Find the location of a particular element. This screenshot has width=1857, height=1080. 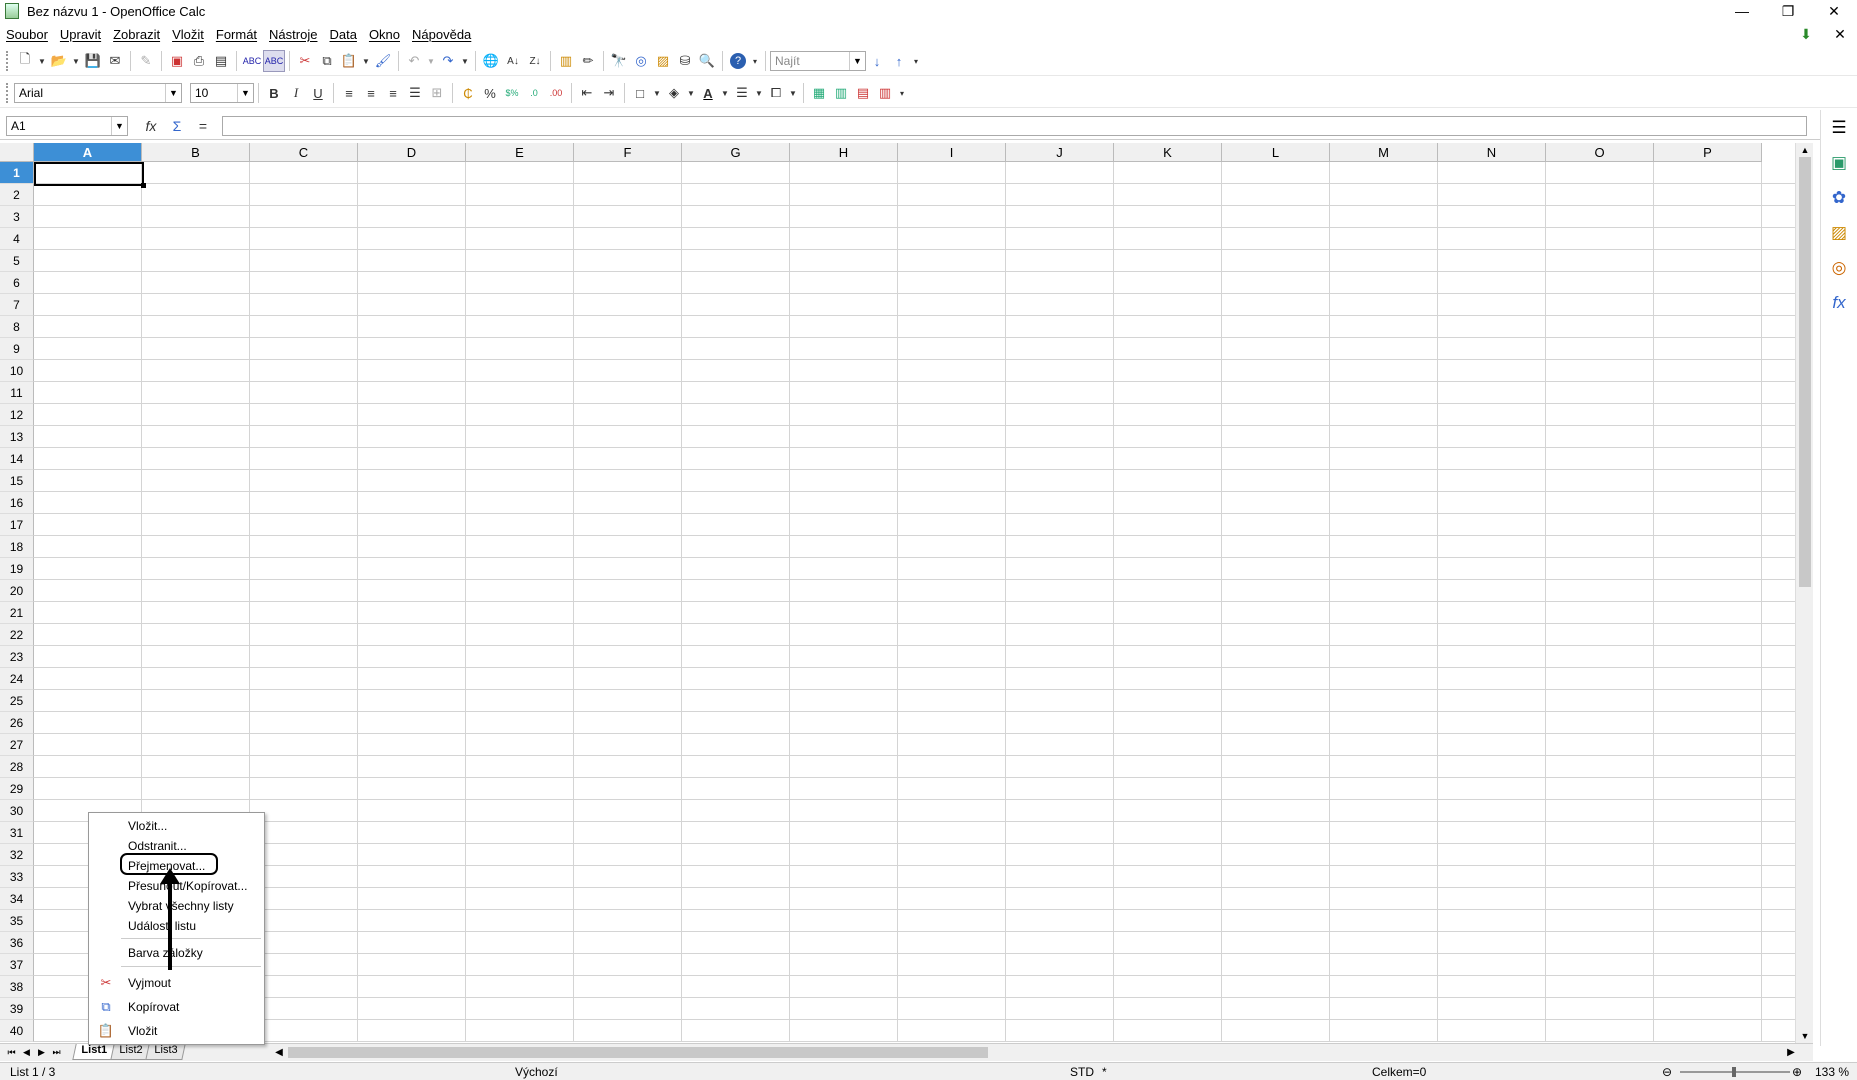

scroll-left-icon: ◀ is located at coordinates (279, 1052).